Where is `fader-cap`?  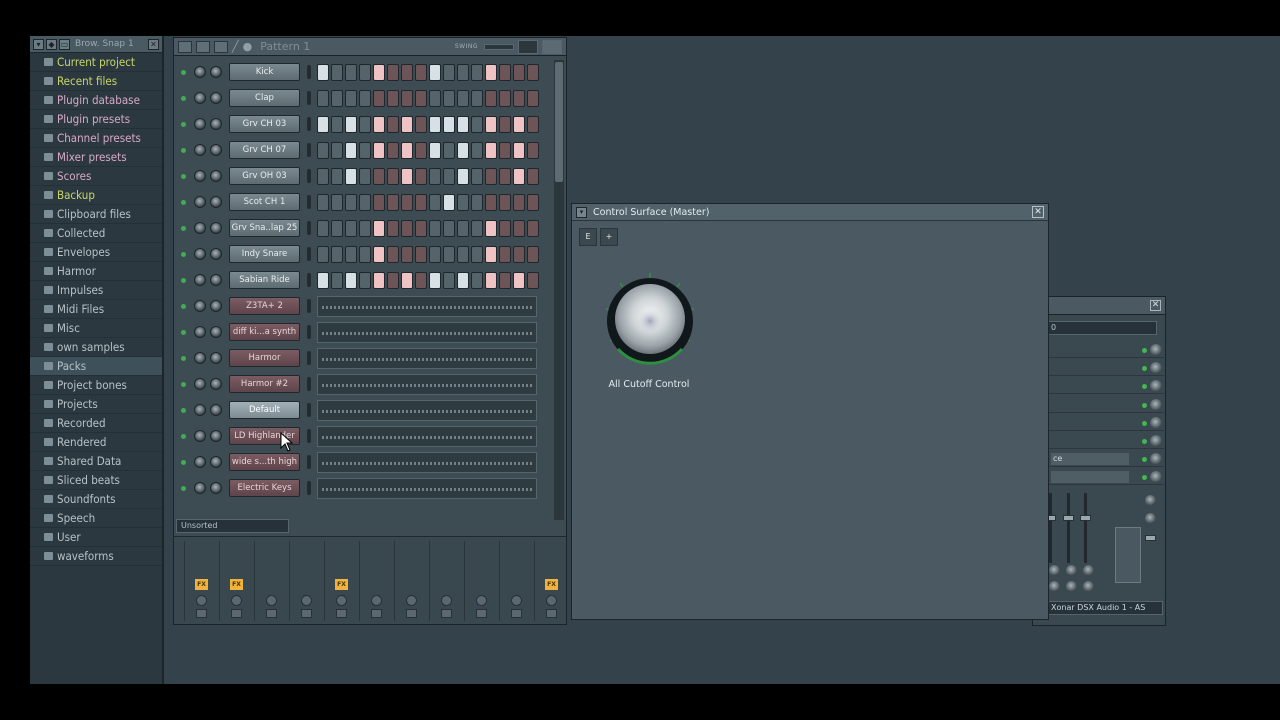 fader-cap is located at coordinates (1150, 538).